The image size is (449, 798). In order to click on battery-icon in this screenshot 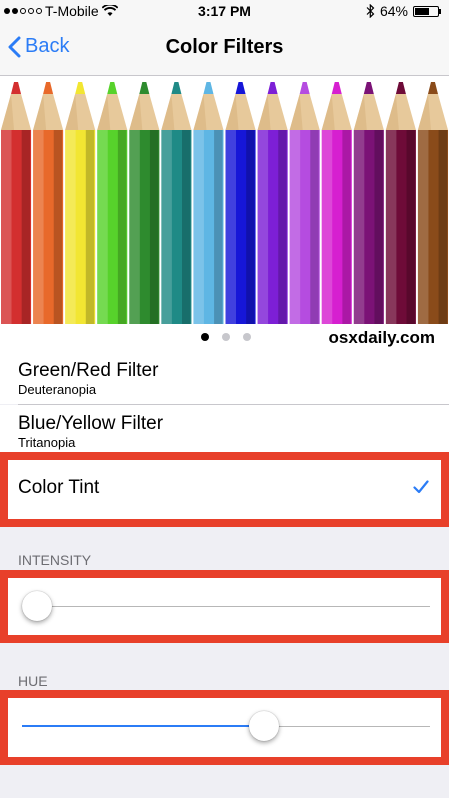, I will do `click(427, 11)`.